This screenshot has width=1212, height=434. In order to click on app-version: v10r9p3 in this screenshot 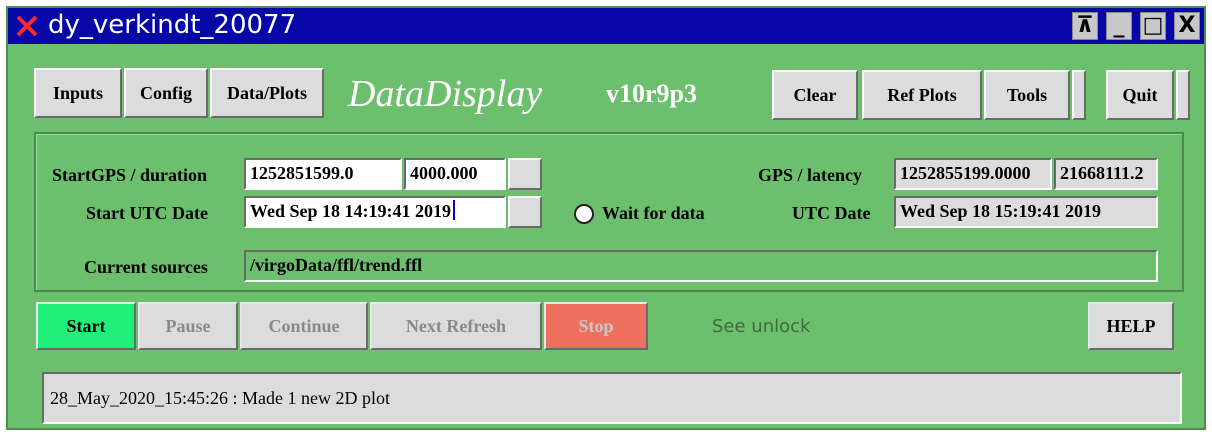, I will do `click(651, 93)`.